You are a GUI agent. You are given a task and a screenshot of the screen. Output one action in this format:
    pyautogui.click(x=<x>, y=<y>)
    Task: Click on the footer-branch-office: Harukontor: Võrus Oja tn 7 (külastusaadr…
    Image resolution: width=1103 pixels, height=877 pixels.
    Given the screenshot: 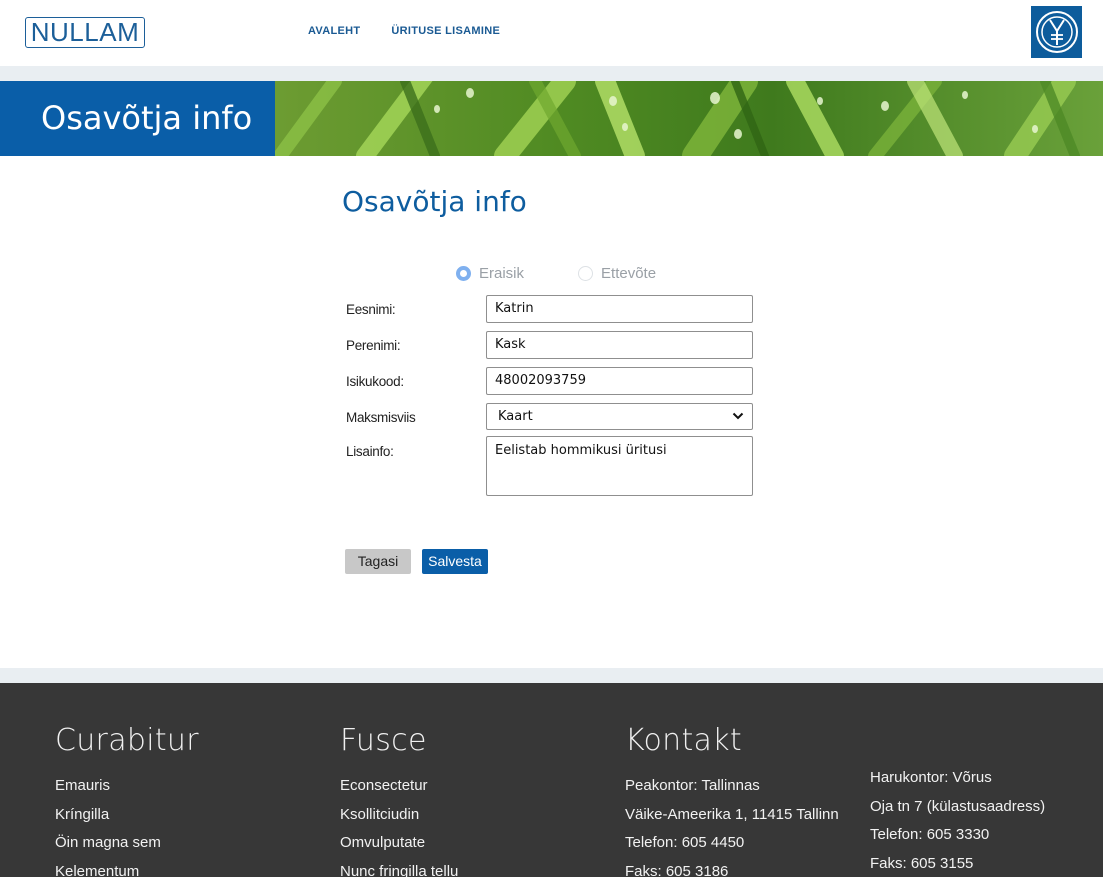 What is the action you would take?
    pyautogui.click(x=957, y=823)
    